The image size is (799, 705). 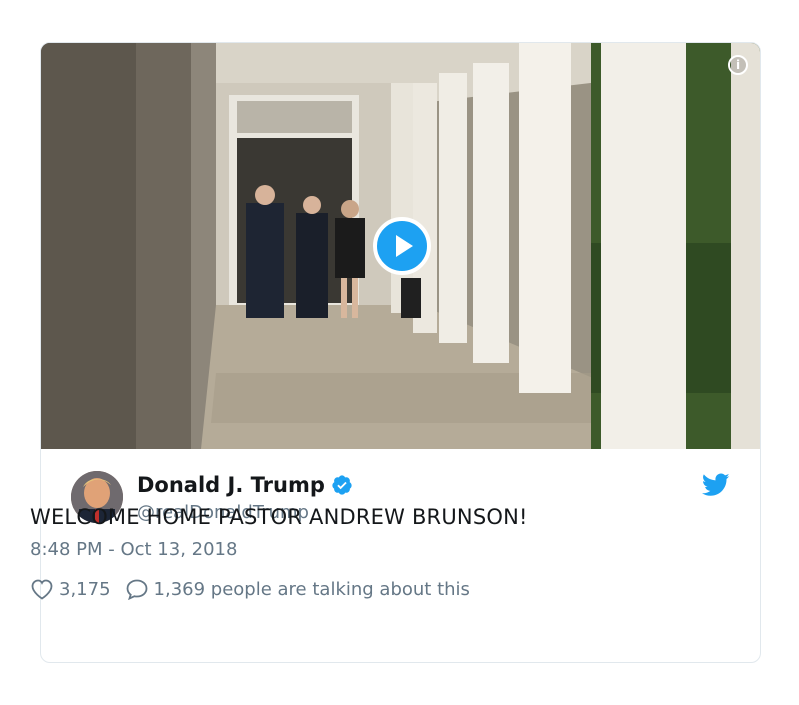 What do you see at coordinates (716, 485) in the screenshot?
I see `twitter-bird-icon` at bounding box center [716, 485].